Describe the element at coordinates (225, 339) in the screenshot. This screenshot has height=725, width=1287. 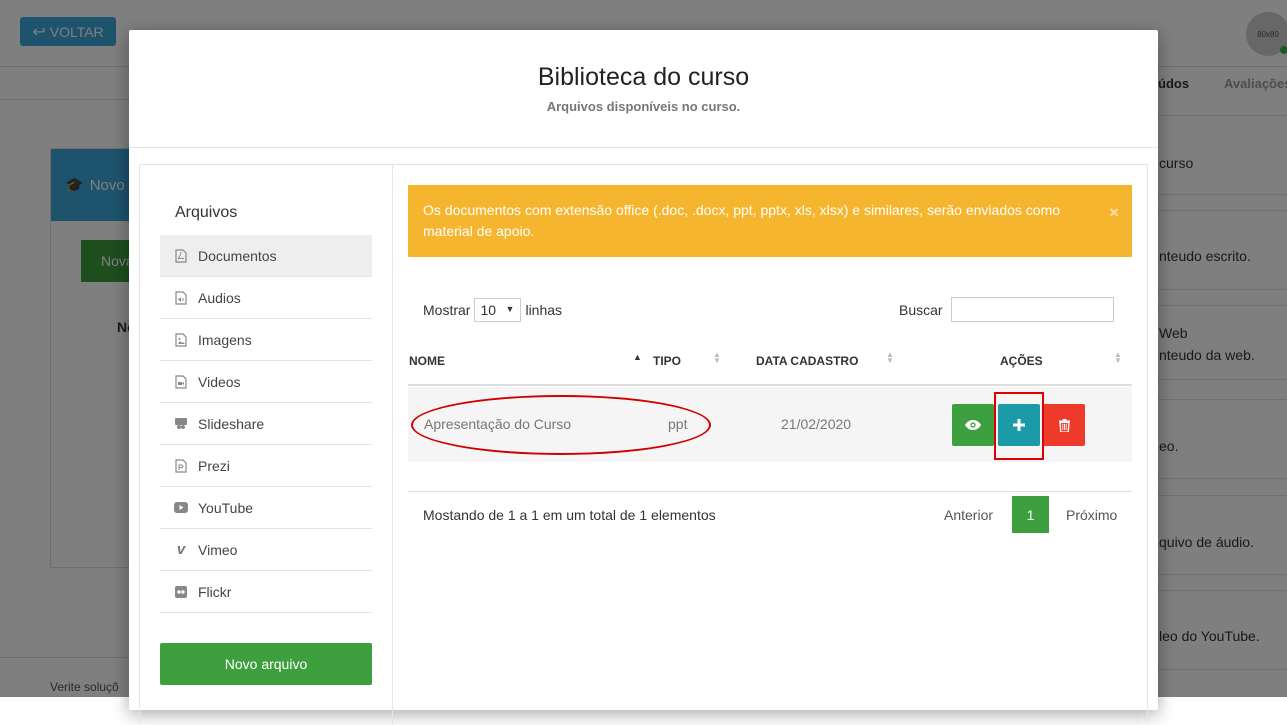
I see `sidebar-item-label: Imagens` at that location.